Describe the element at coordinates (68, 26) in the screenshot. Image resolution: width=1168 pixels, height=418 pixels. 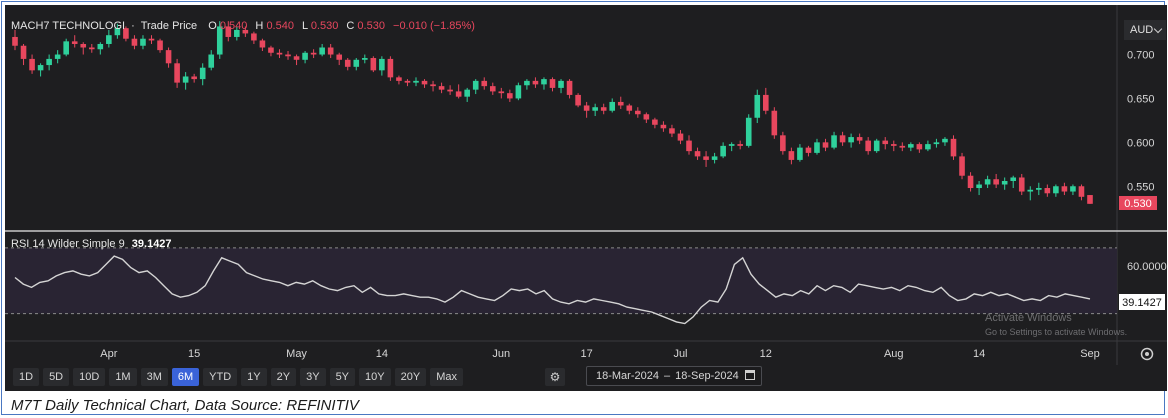
I see `instrument-name: MACH7 TECHNOLOGI` at that location.